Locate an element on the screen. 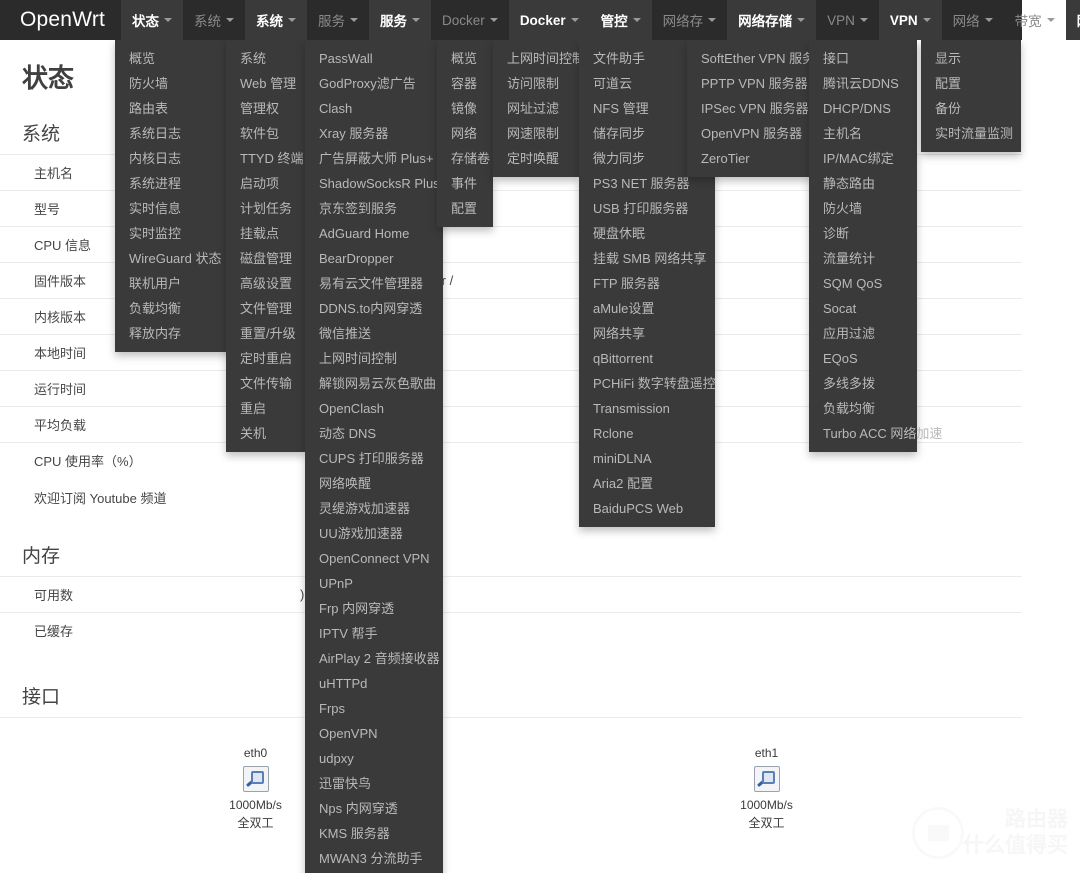 The width and height of the screenshot is (1080, 873). menu-item-network-11: 应用过滤 is located at coordinates (863, 333).